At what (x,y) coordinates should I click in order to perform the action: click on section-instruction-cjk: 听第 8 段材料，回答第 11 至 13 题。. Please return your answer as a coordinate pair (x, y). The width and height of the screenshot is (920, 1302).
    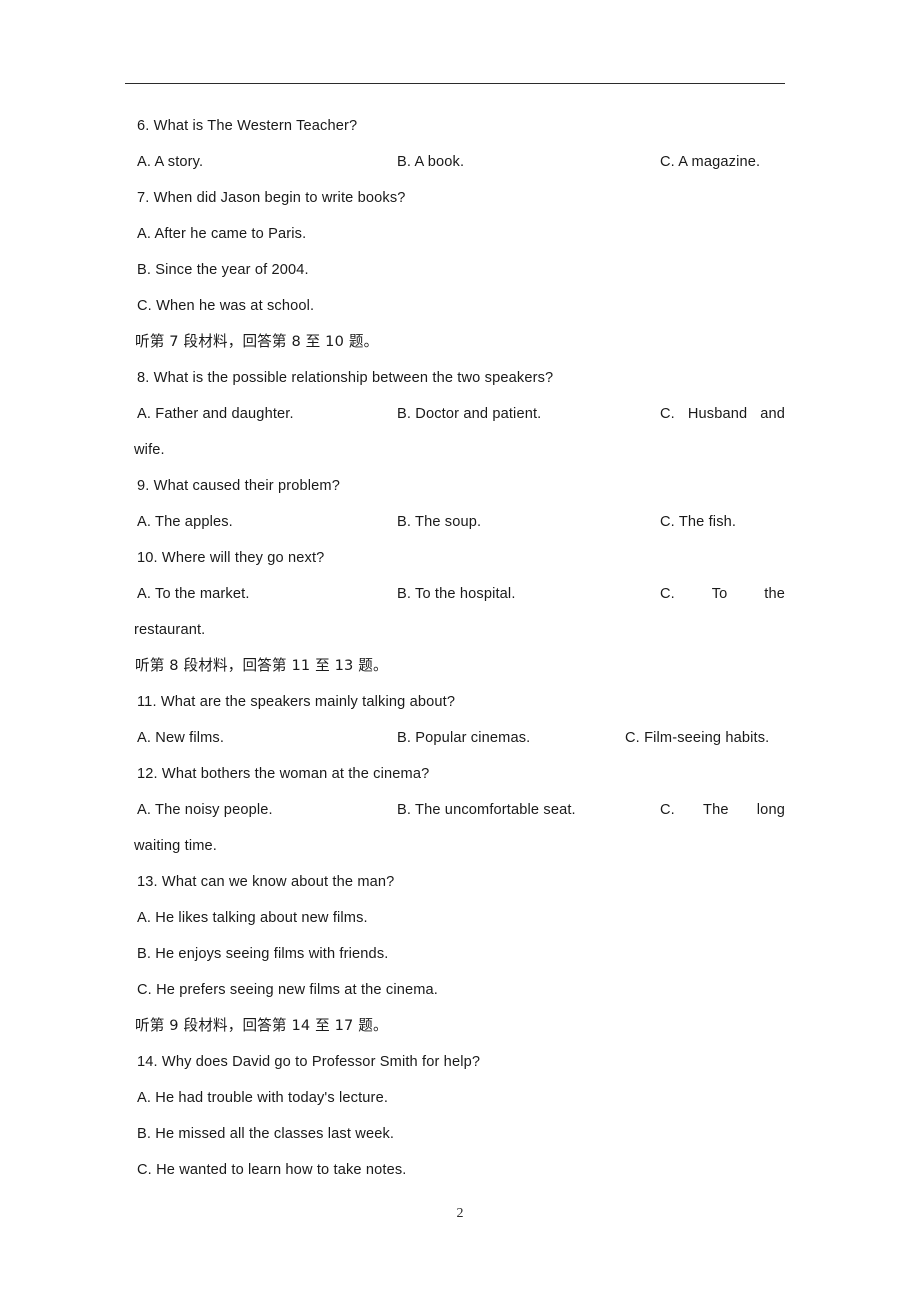
    Looking at the image, I should click on (261, 665).